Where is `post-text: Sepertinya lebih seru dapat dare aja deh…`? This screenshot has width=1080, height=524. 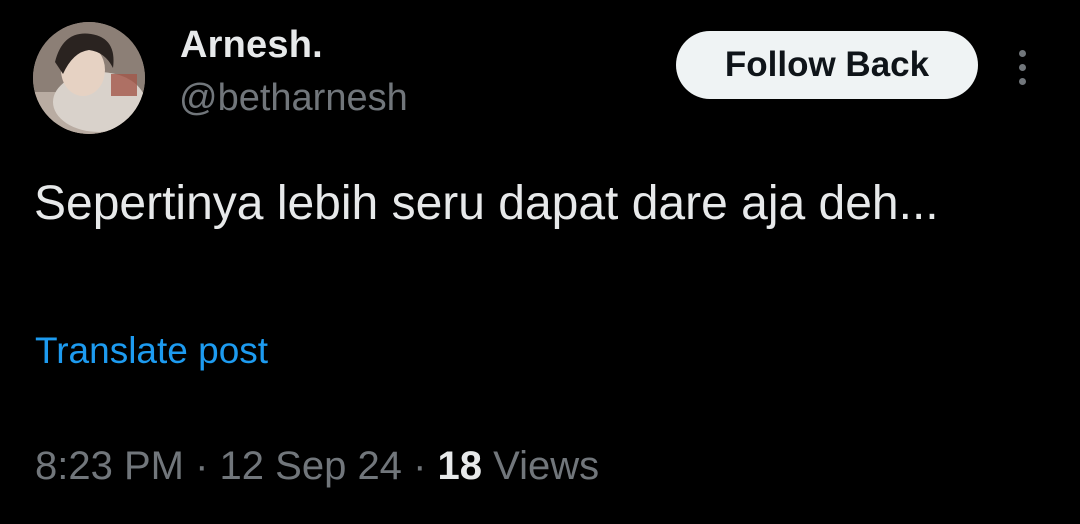
post-text: Sepertinya lebih seru dapat dare aja deh… is located at coordinates (486, 203).